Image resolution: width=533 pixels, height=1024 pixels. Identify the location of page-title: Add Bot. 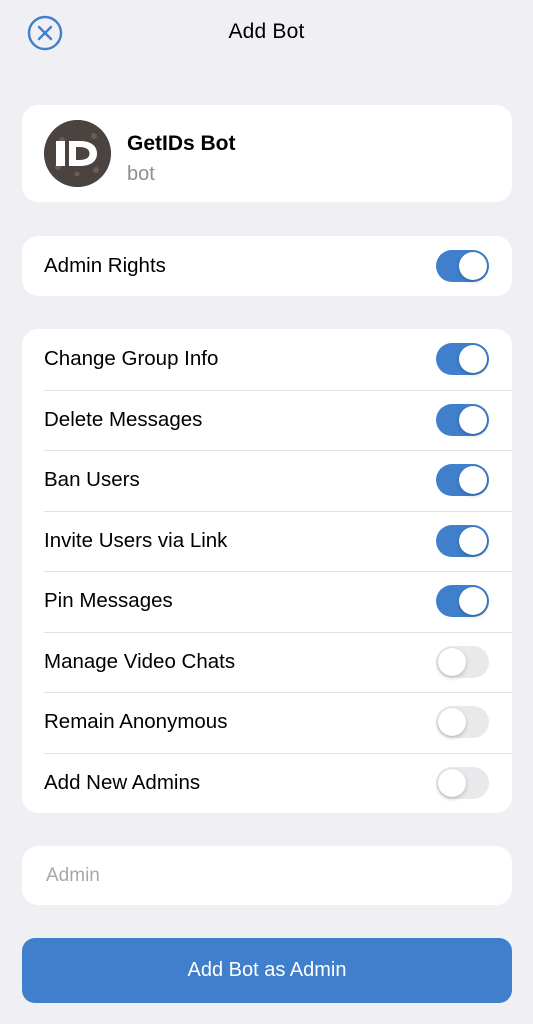
(266, 31).